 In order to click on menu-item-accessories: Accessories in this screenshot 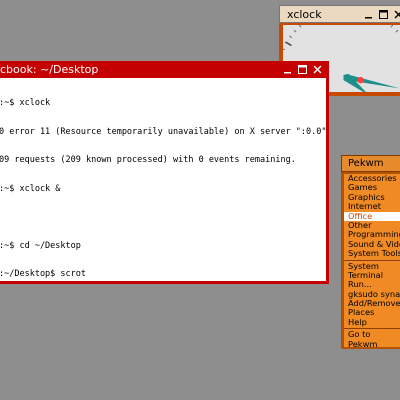, I will do `click(372, 178)`.